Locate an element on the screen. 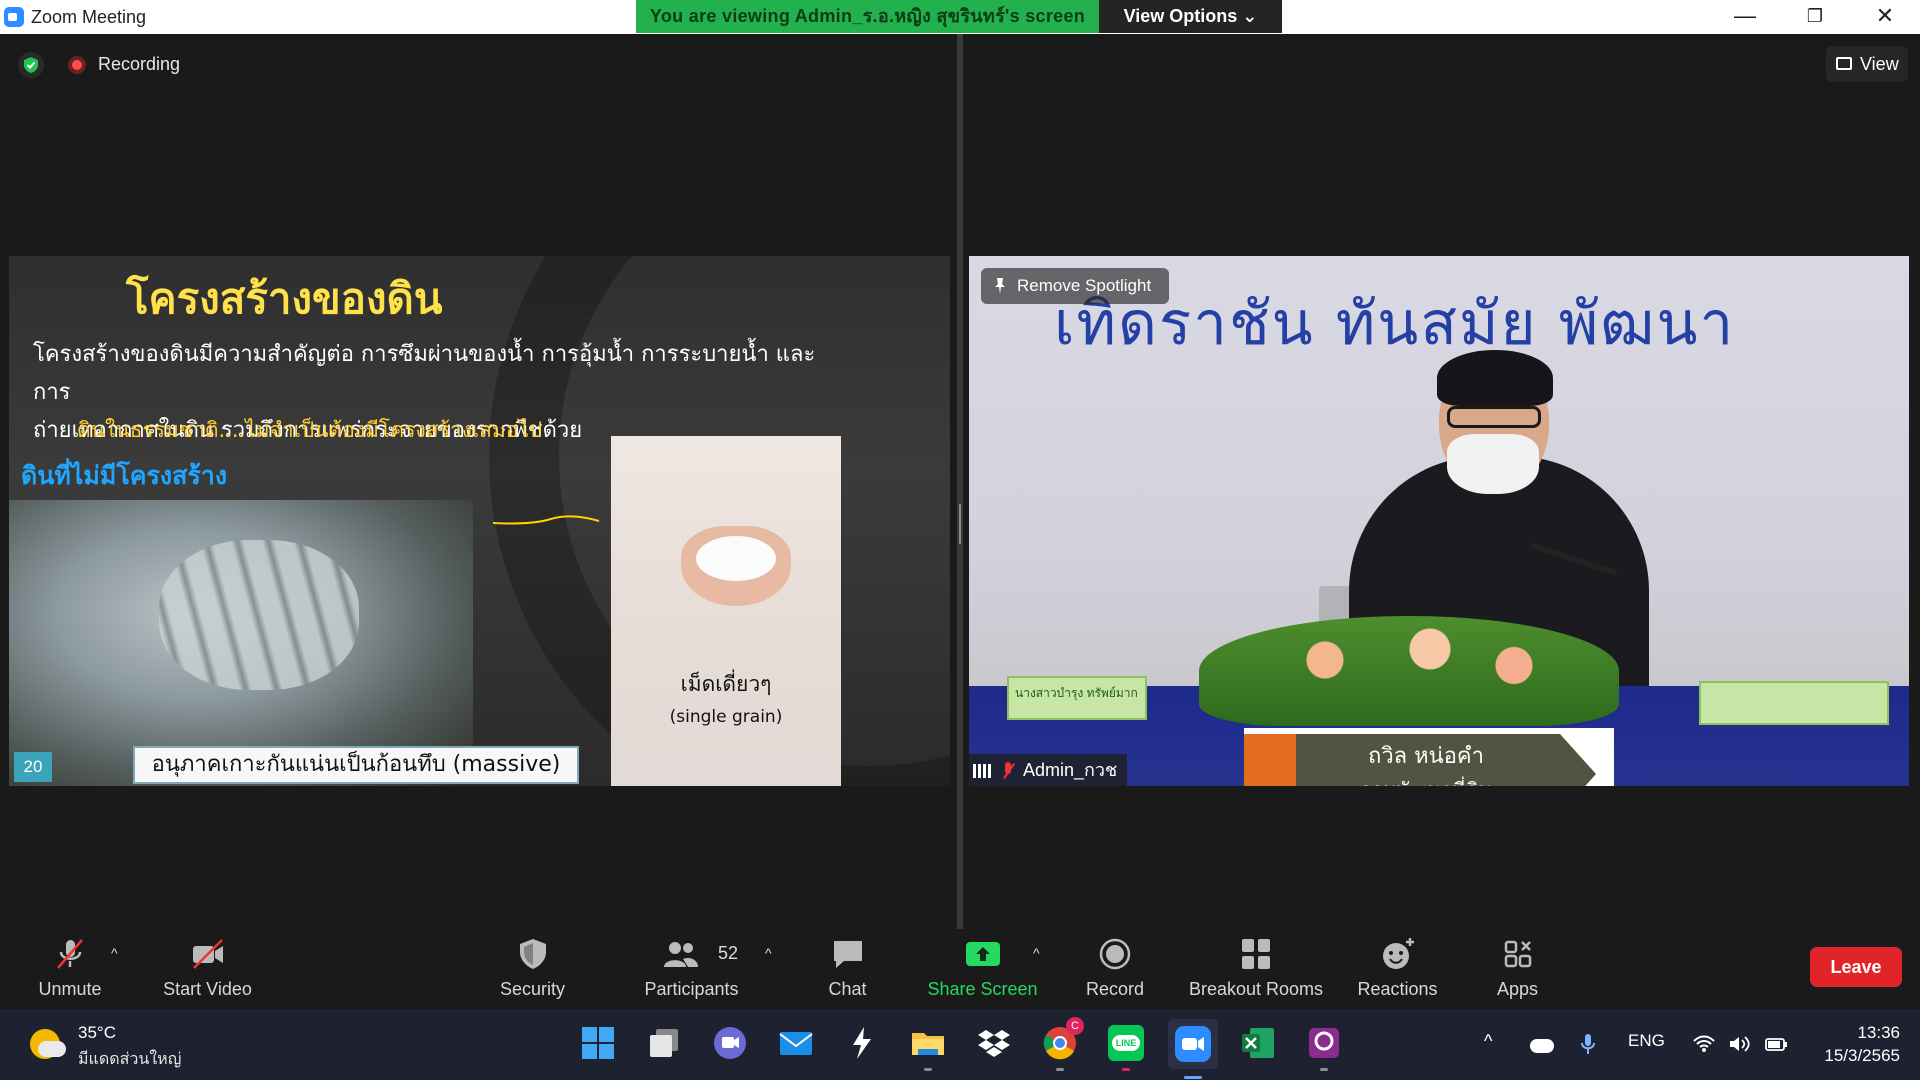 This screenshot has width=1920, height=1080. unmute-button: Unmute is located at coordinates (70, 969).